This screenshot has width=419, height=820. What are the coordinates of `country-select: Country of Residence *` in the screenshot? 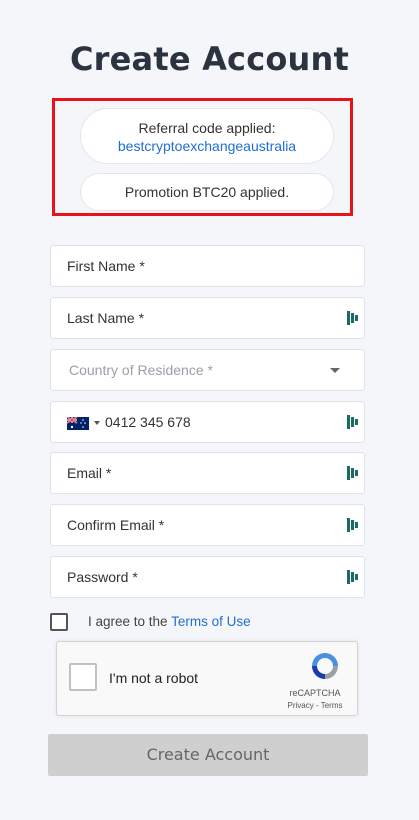 It's located at (207, 370).